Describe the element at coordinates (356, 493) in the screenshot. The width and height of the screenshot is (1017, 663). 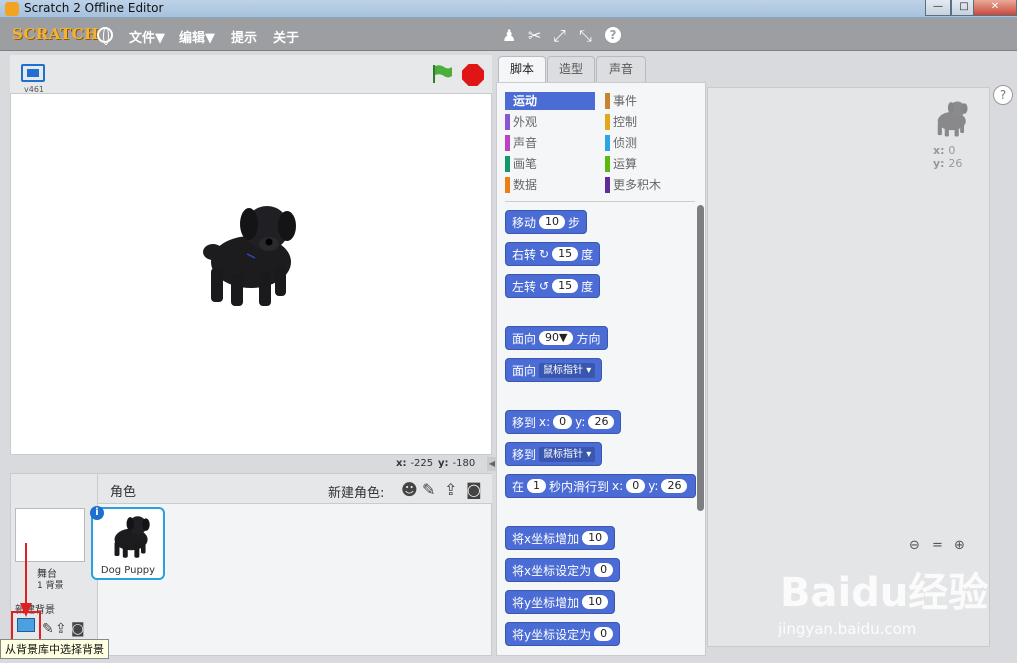
I see `new-sprite-label: 新建角色:` at that location.